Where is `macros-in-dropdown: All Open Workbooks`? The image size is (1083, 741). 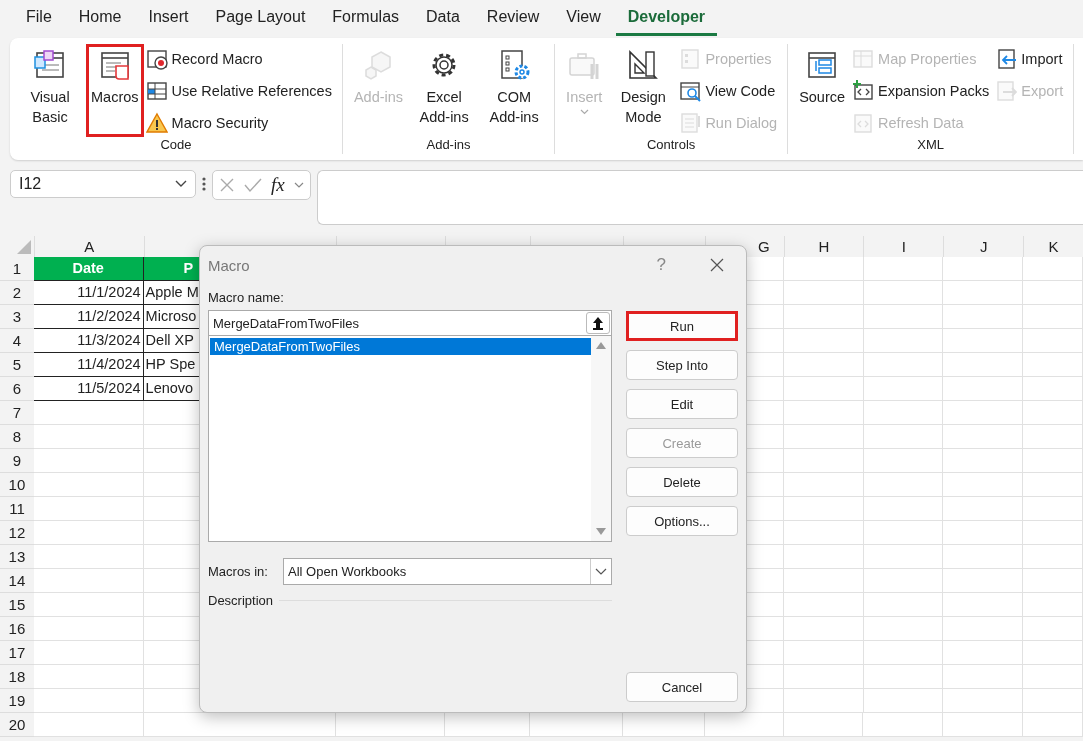
macros-in-dropdown: All Open Workbooks is located at coordinates (447, 571).